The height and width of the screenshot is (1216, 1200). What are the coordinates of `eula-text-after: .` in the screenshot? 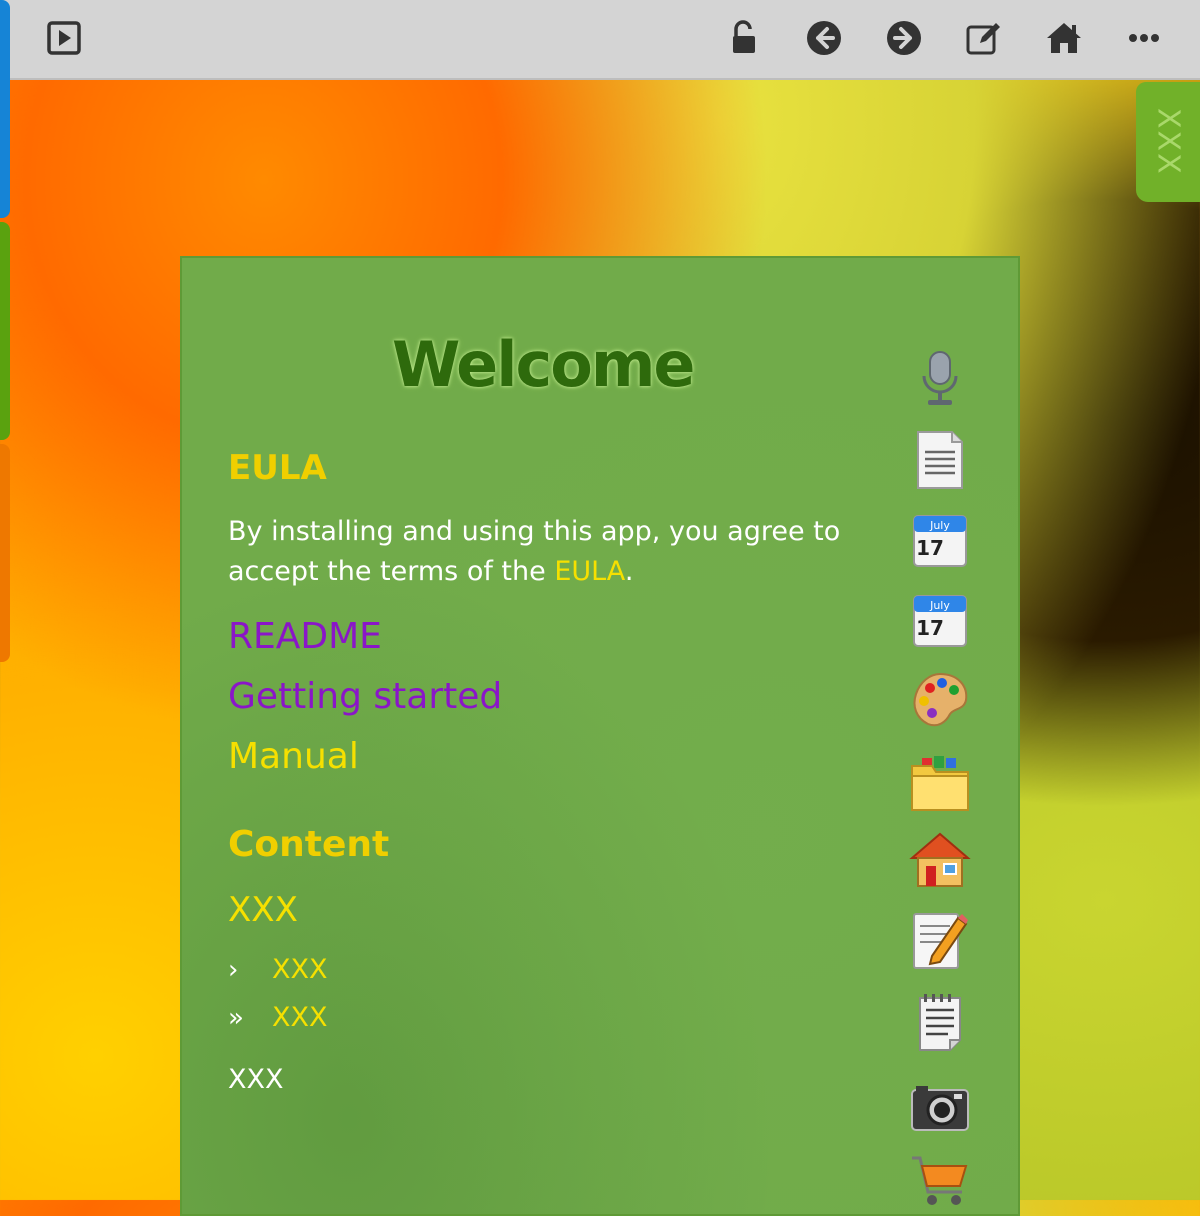 It's located at (629, 571).